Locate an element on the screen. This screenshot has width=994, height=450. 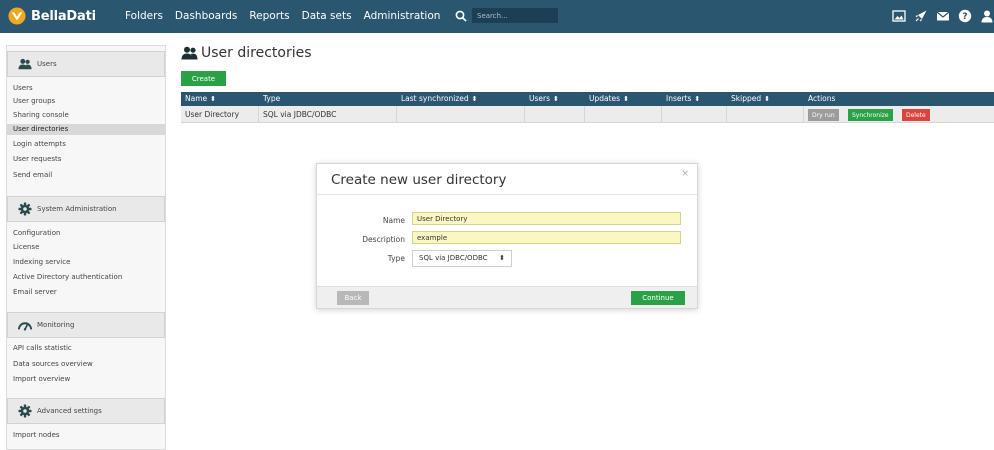
sidebar-item-login-attempts: Login attempts is located at coordinates (86, 144).